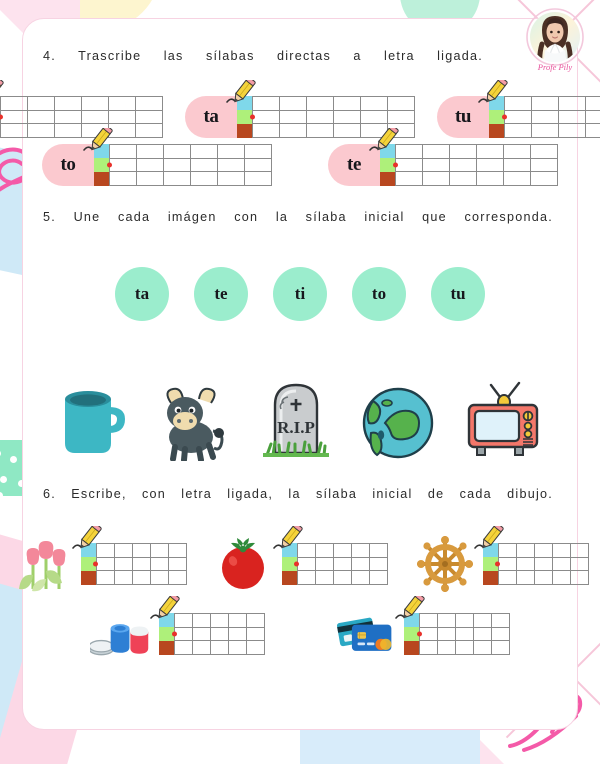 The height and width of the screenshot is (764, 600). Describe the element at coordinates (463, 117) in the screenshot. I see `syllable-pill: tu` at that location.